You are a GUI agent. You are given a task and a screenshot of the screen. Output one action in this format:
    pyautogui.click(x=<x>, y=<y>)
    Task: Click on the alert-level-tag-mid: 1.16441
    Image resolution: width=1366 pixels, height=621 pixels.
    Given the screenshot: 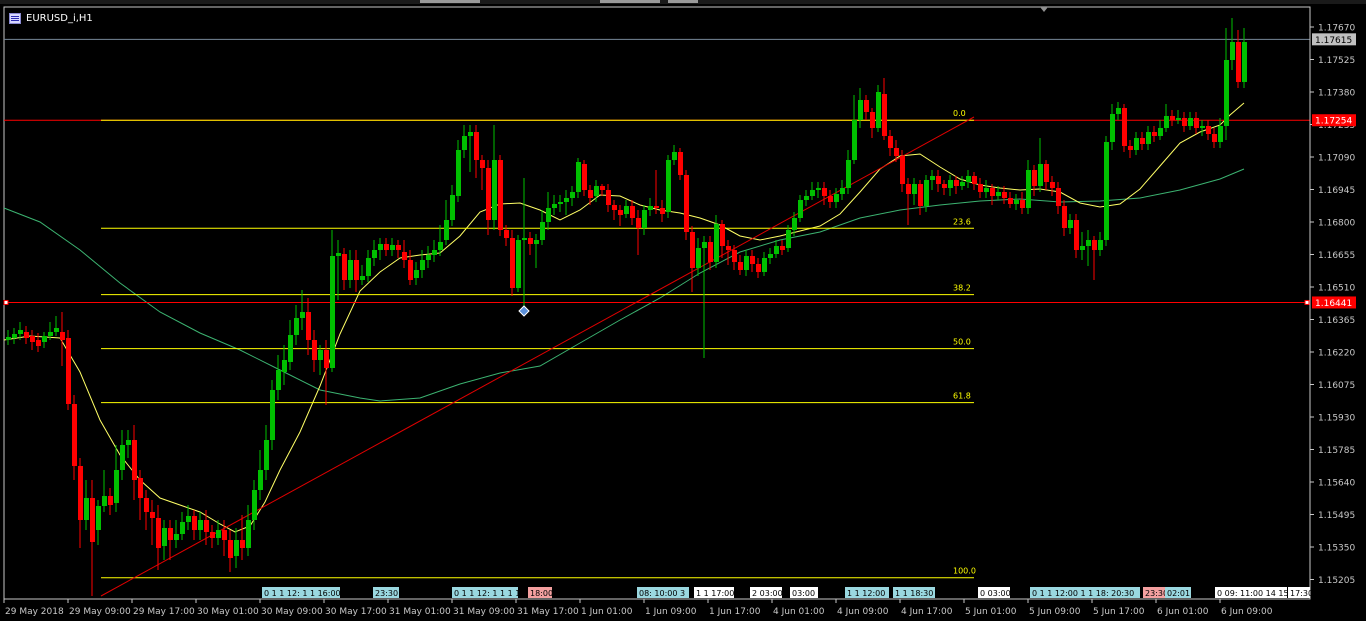 What is the action you would take?
    pyautogui.click(x=1333, y=304)
    